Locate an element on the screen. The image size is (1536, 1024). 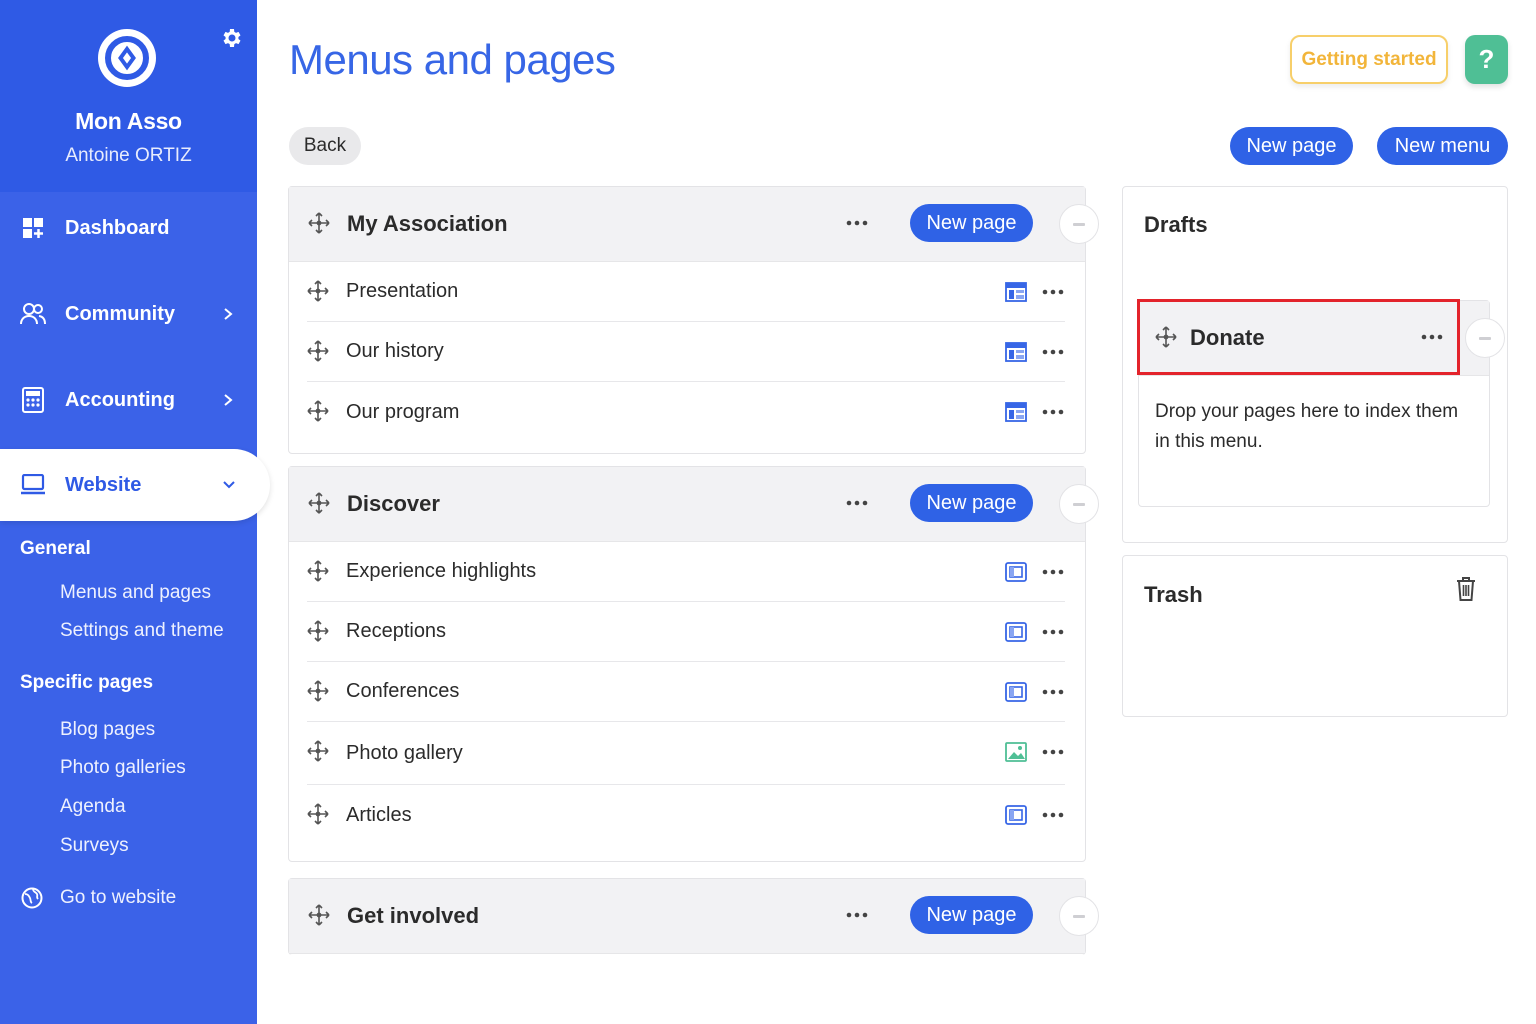
sub-item-surveys: Surveys is located at coordinates (94, 846).